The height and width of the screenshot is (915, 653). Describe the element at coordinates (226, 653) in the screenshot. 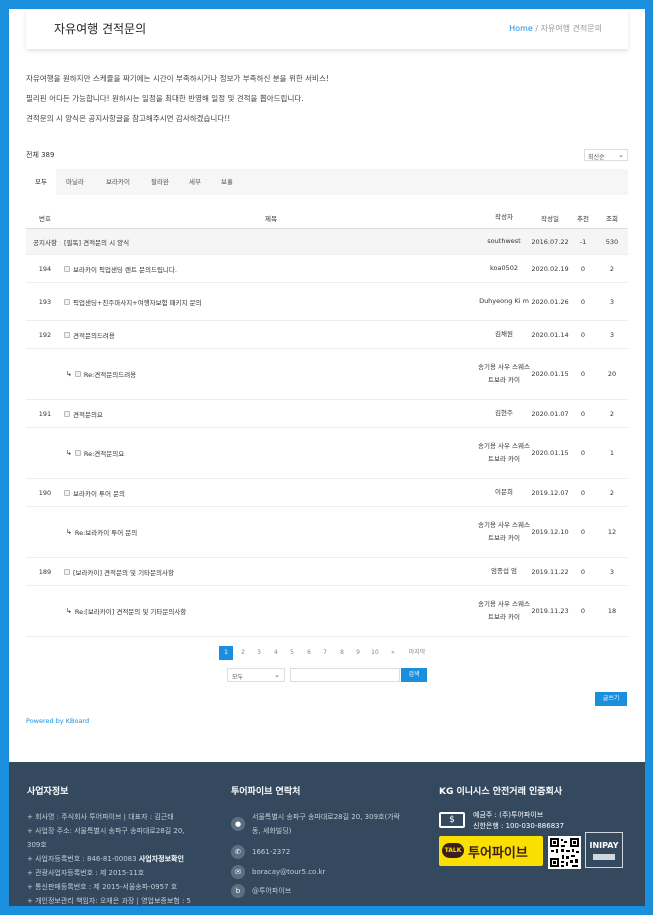

I see `page-link-1: 1` at that location.